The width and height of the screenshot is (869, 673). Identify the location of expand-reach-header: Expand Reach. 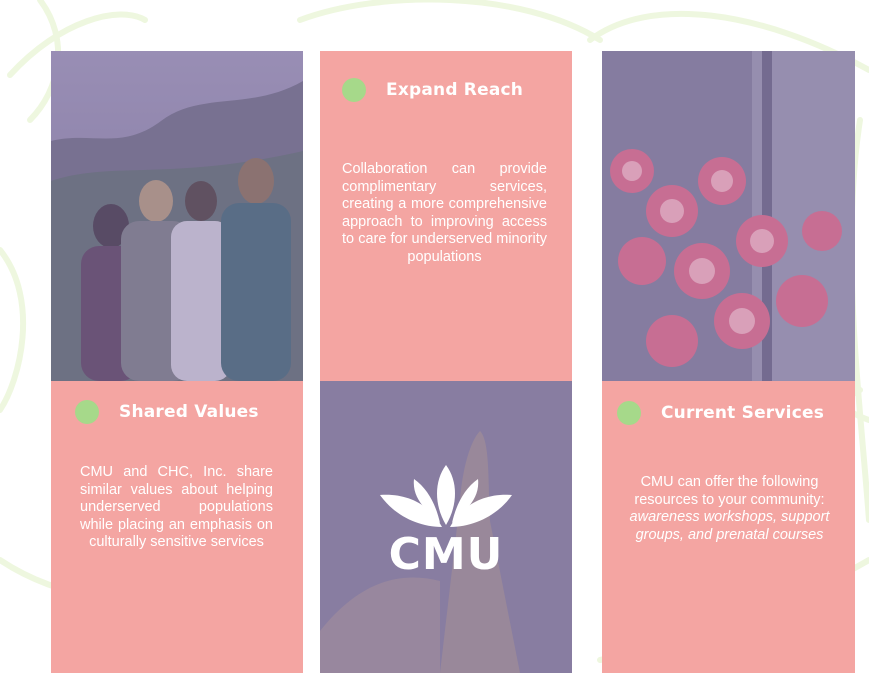
(432, 90).